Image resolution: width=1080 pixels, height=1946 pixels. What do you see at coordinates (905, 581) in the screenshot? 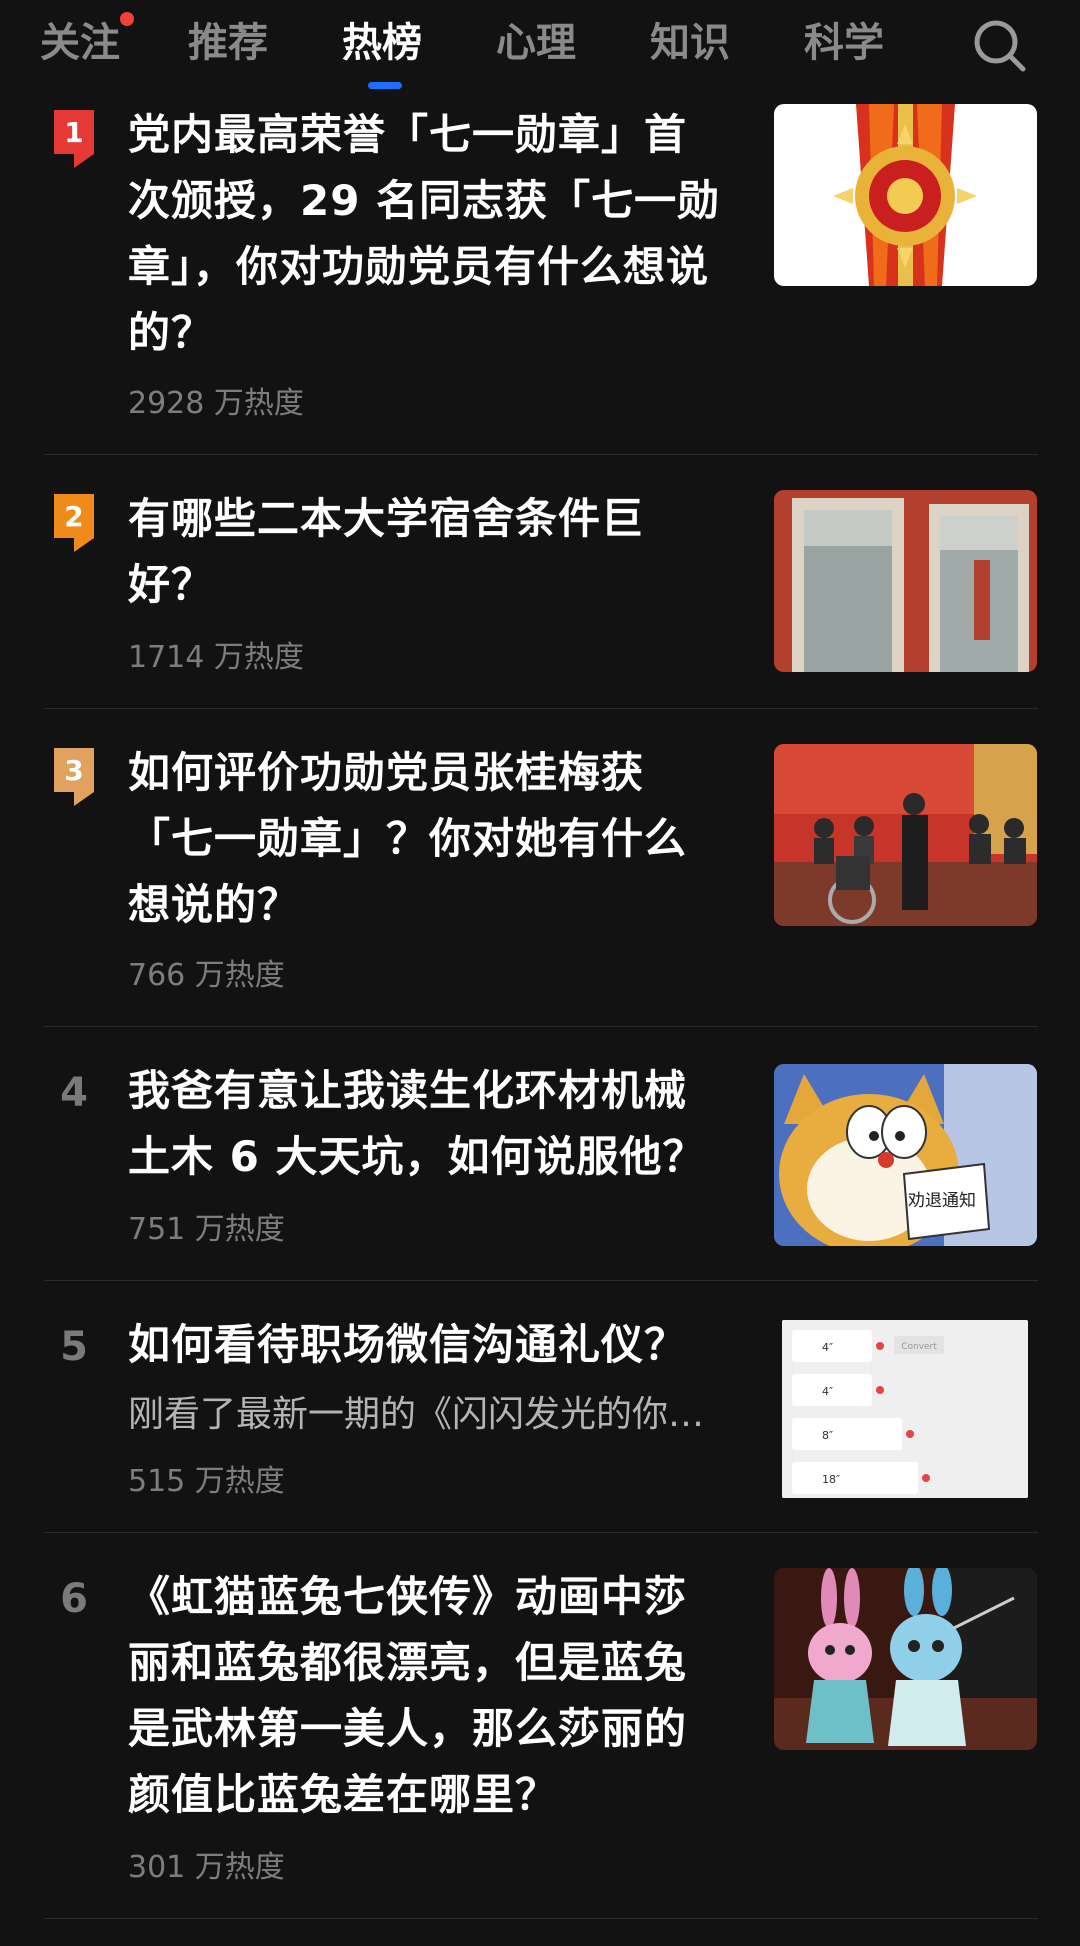
I see `dorm-doors-image` at bounding box center [905, 581].